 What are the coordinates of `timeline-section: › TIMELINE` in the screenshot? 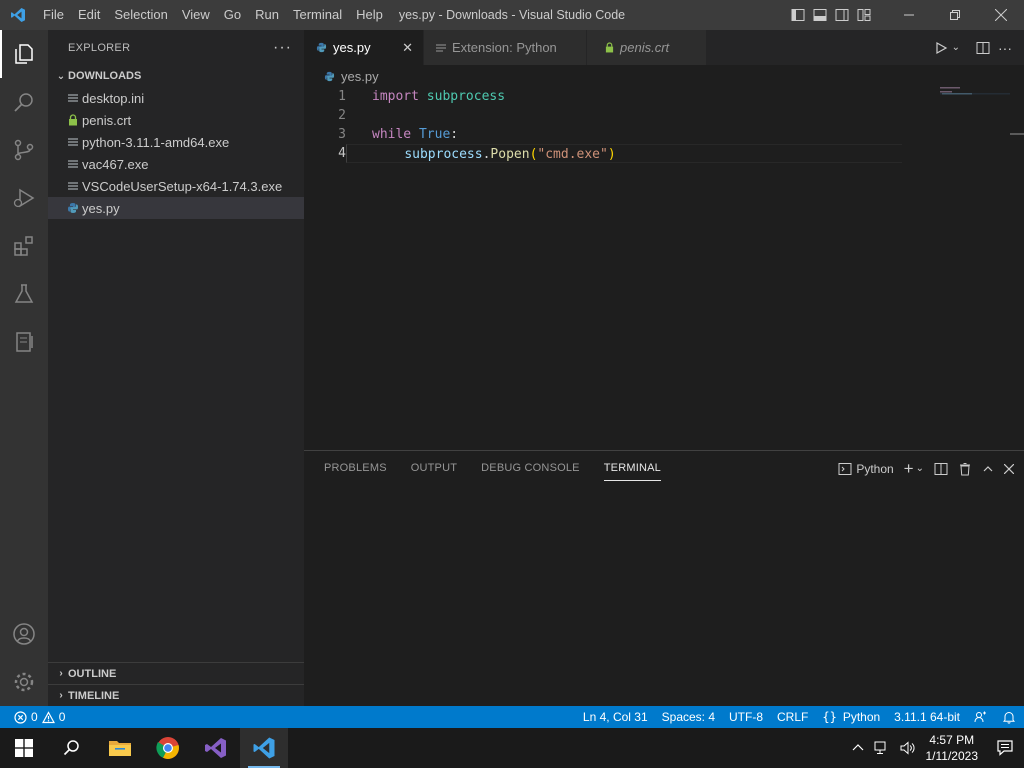 It's located at (176, 695).